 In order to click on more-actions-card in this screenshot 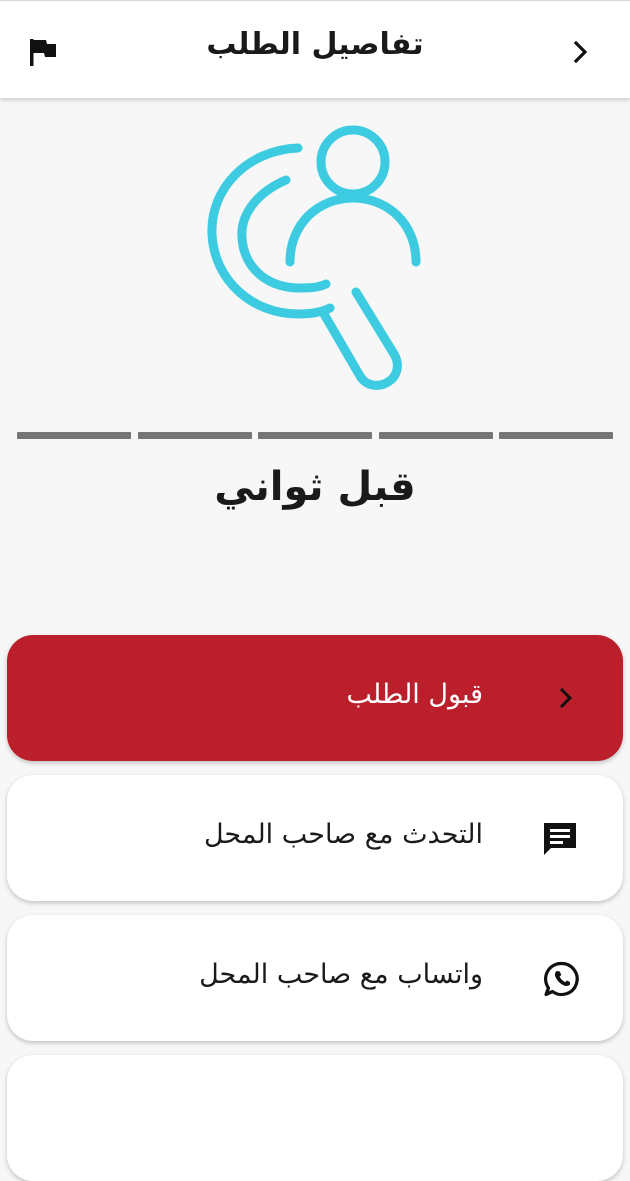, I will do `click(315, 1118)`.